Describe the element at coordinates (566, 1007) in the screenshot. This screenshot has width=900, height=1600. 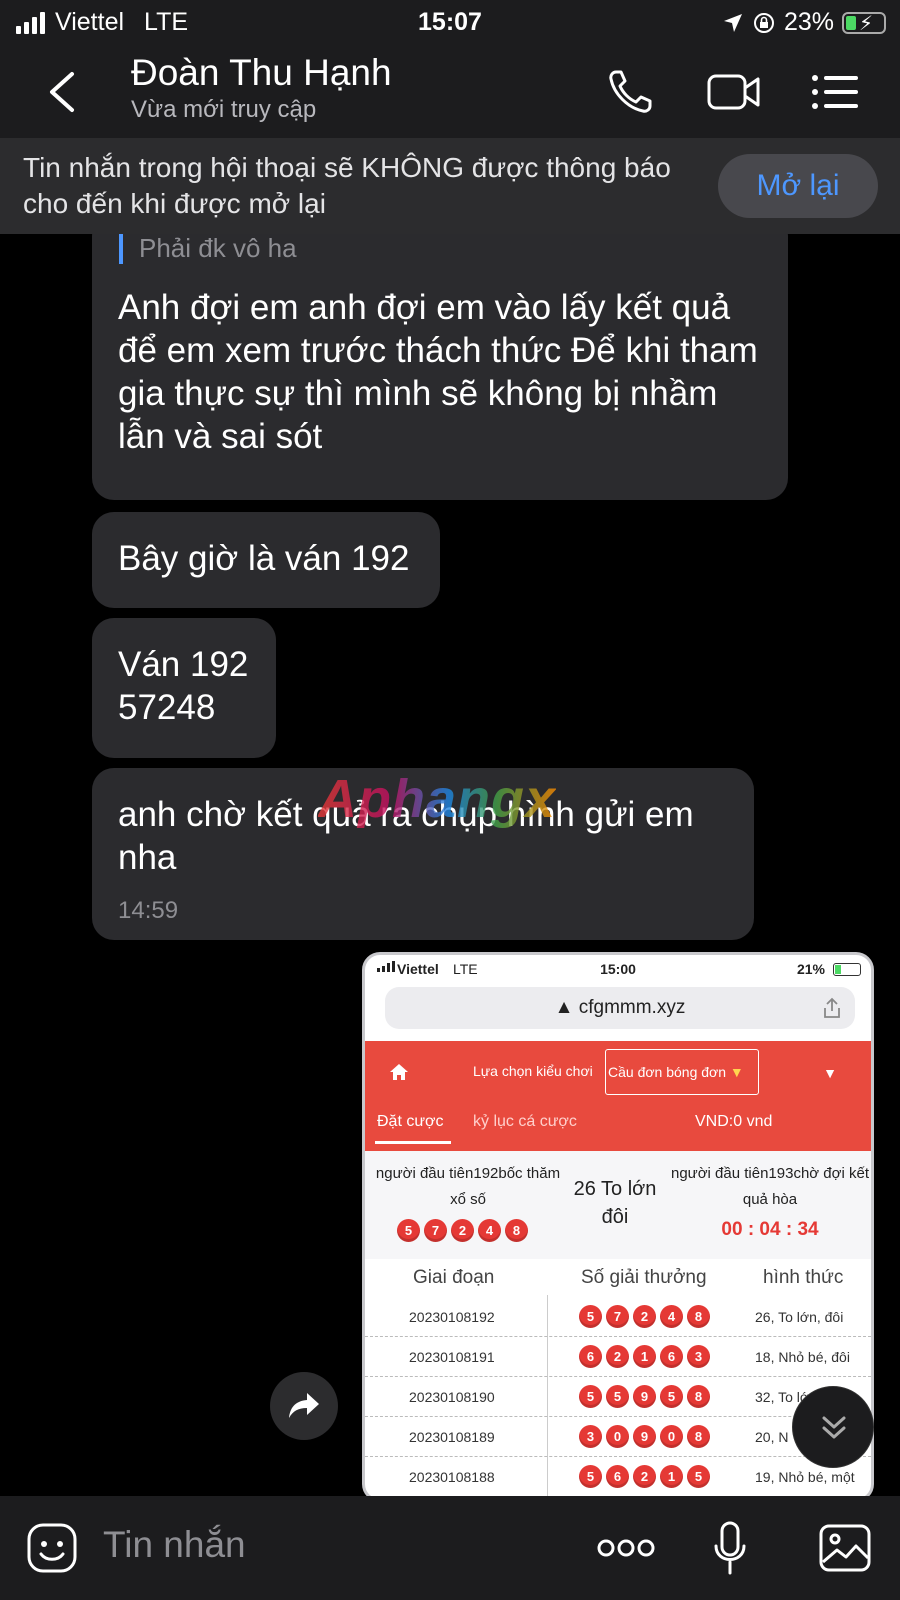
I see `warning-icon: ▲` at that location.